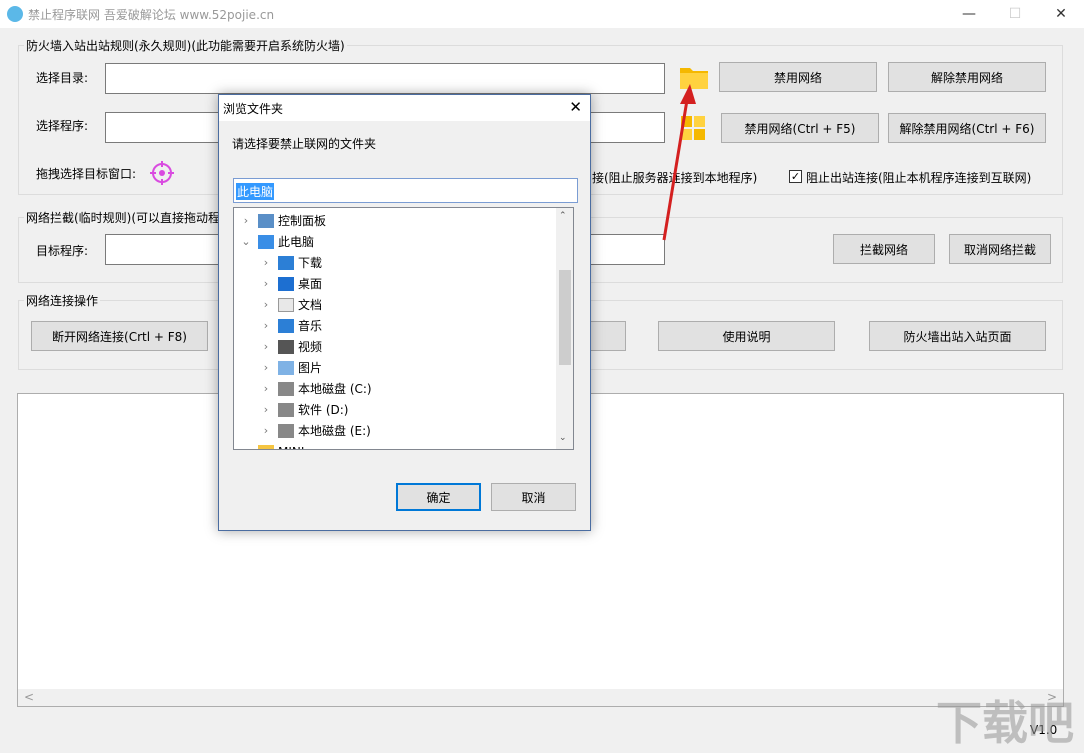 Image resolution: width=1084 pixels, height=753 pixels. What do you see at coordinates (302, 221) in the screenshot?
I see `tree-item-label: 控制面板` at bounding box center [302, 221].